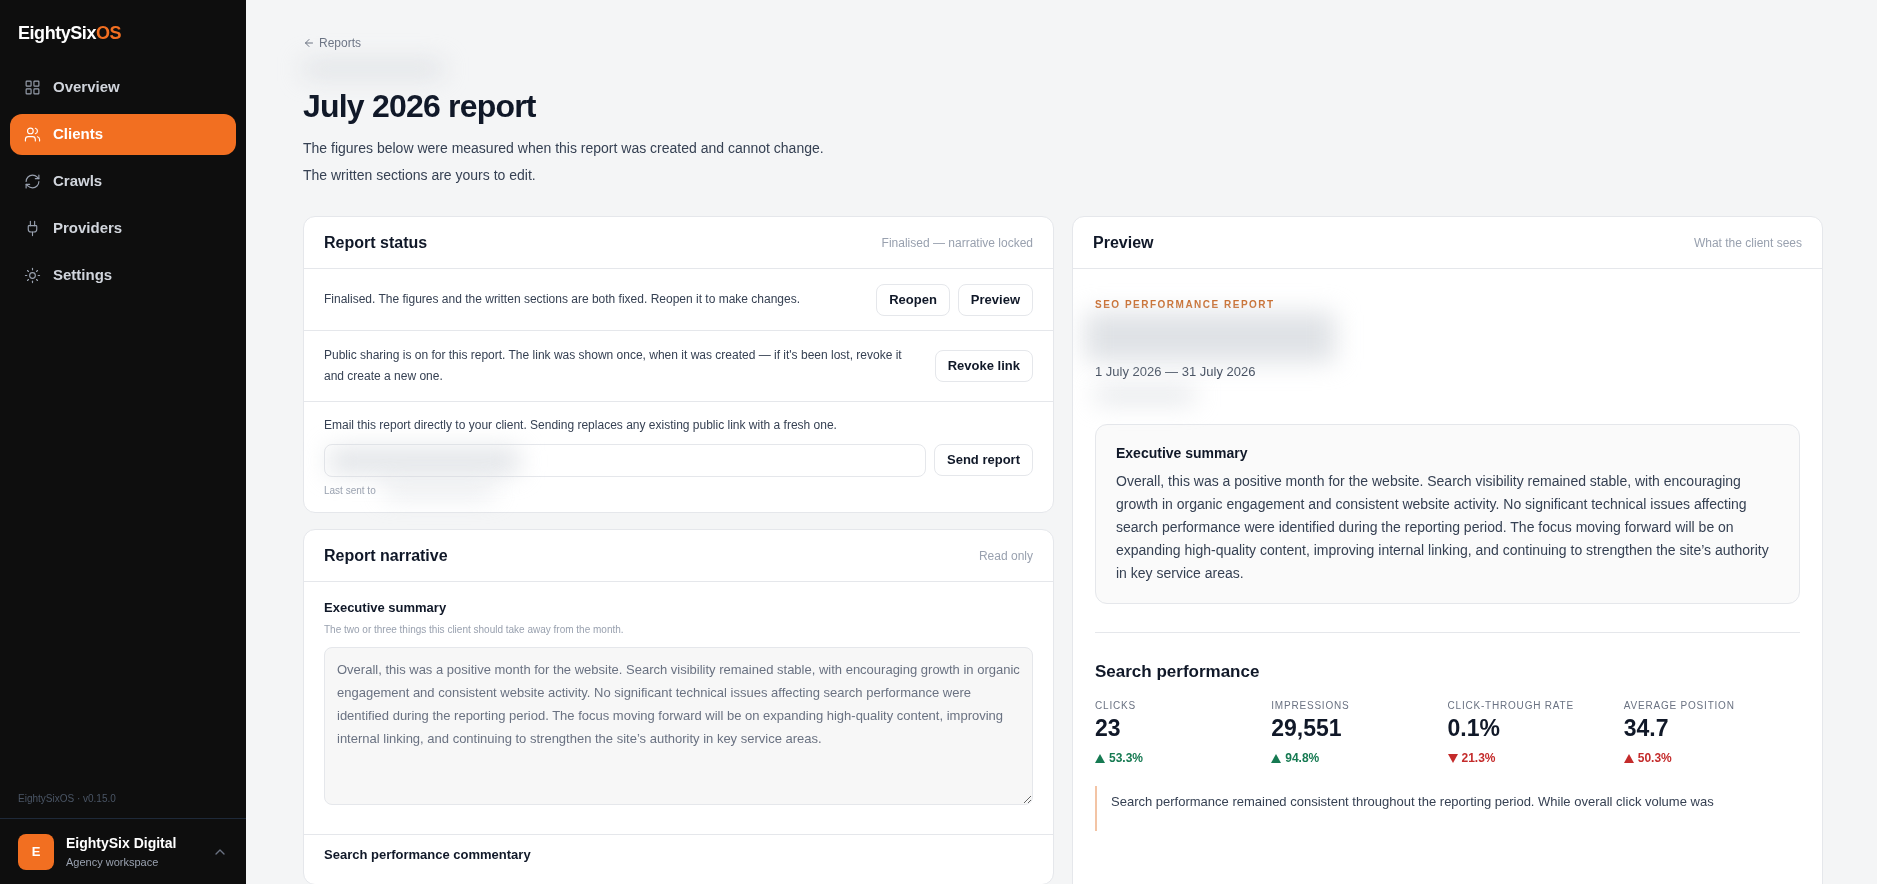 The image size is (1877, 884). What do you see at coordinates (1474, 728) in the screenshot?
I see `metric-value: 0.1%` at bounding box center [1474, 728].